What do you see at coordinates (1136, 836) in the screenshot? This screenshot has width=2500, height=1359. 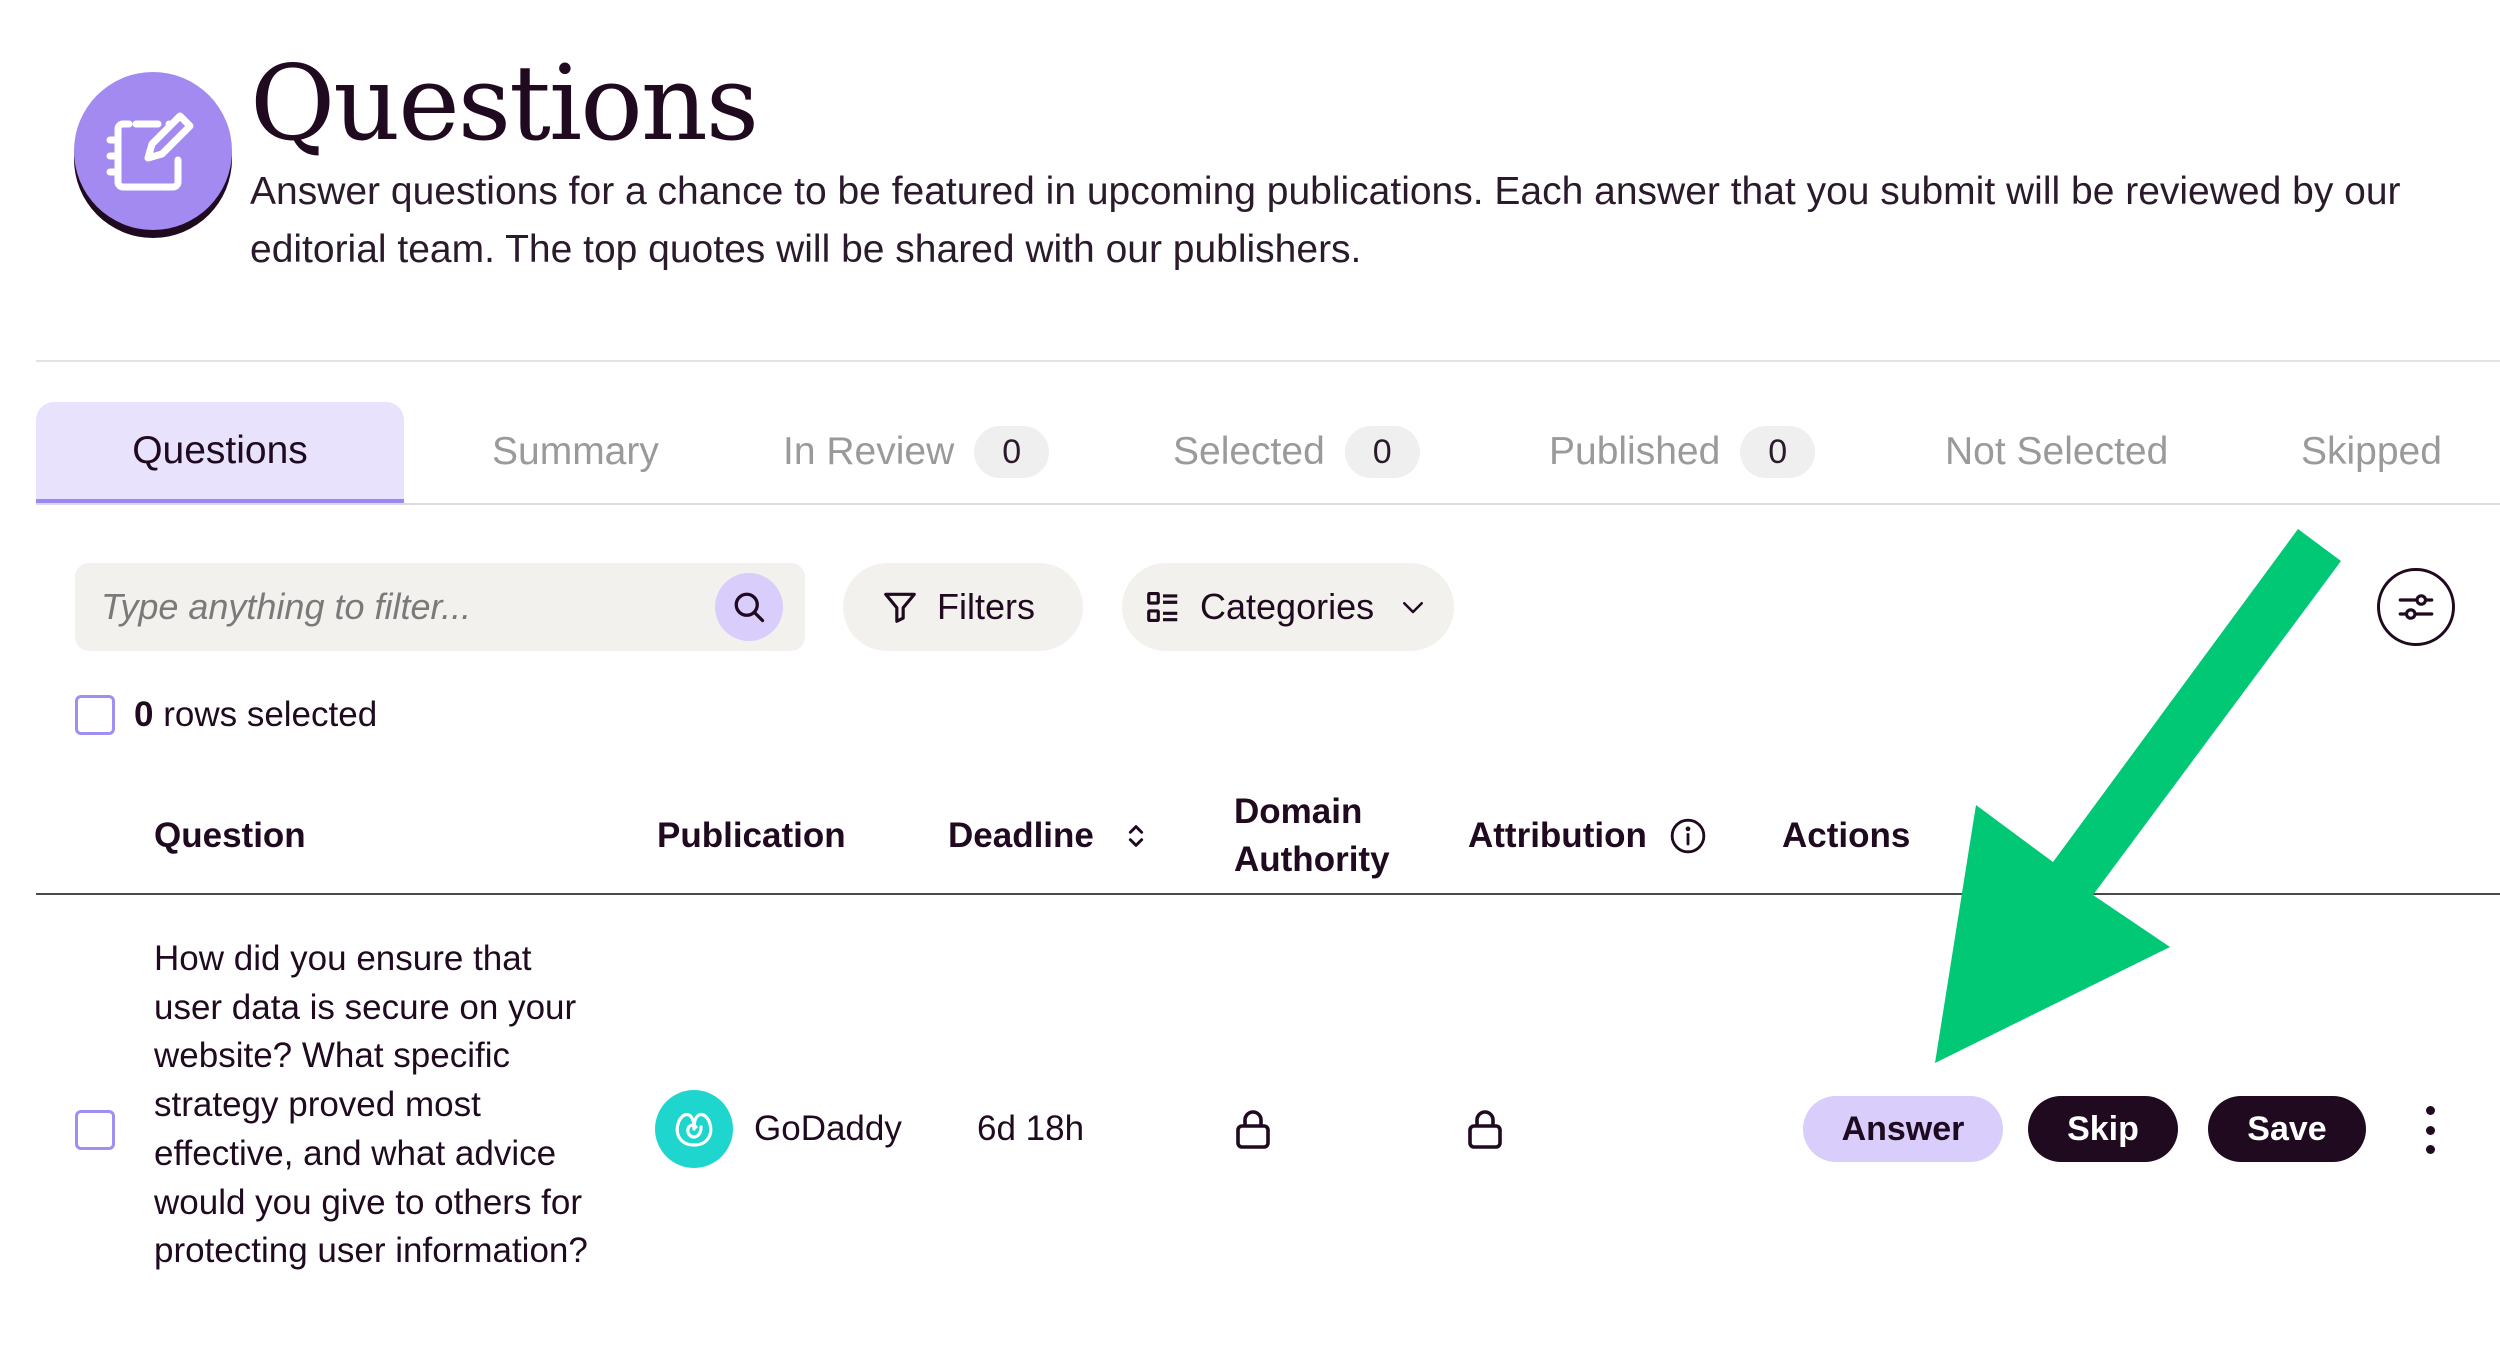 I see `sort-icon` at bounding box center [1136, 836].